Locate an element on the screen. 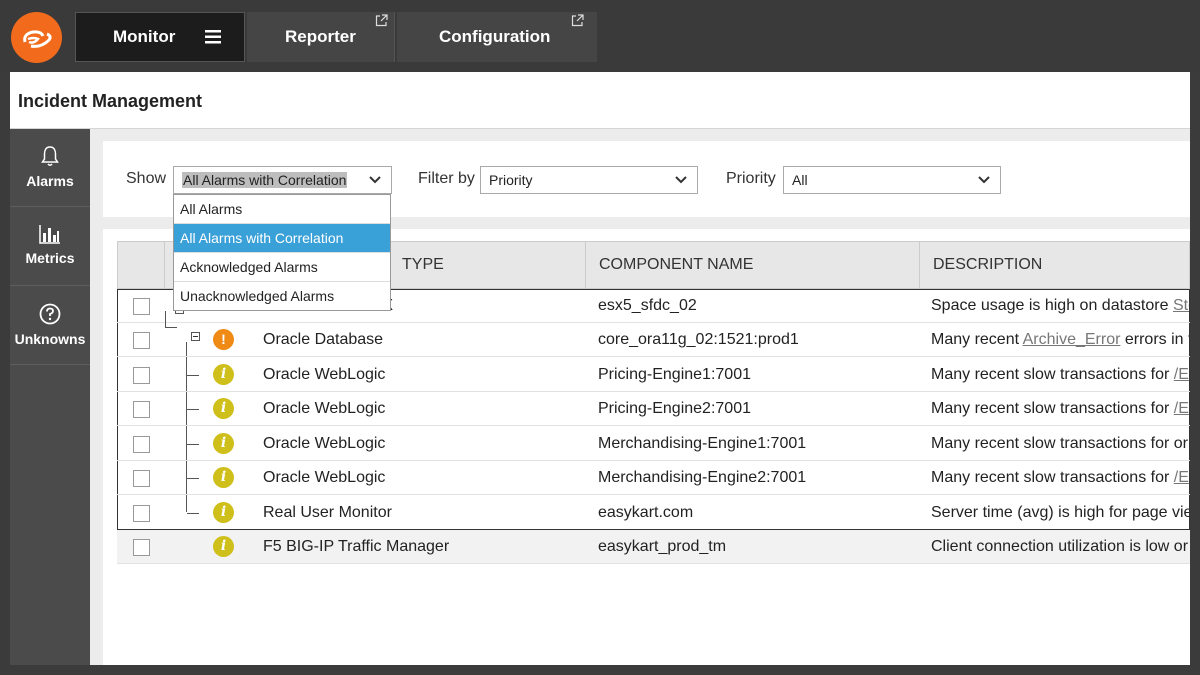 The height and width of the screenshot is (675, 1200). filter-by-select: Priority is located at coordinates (589, 180).